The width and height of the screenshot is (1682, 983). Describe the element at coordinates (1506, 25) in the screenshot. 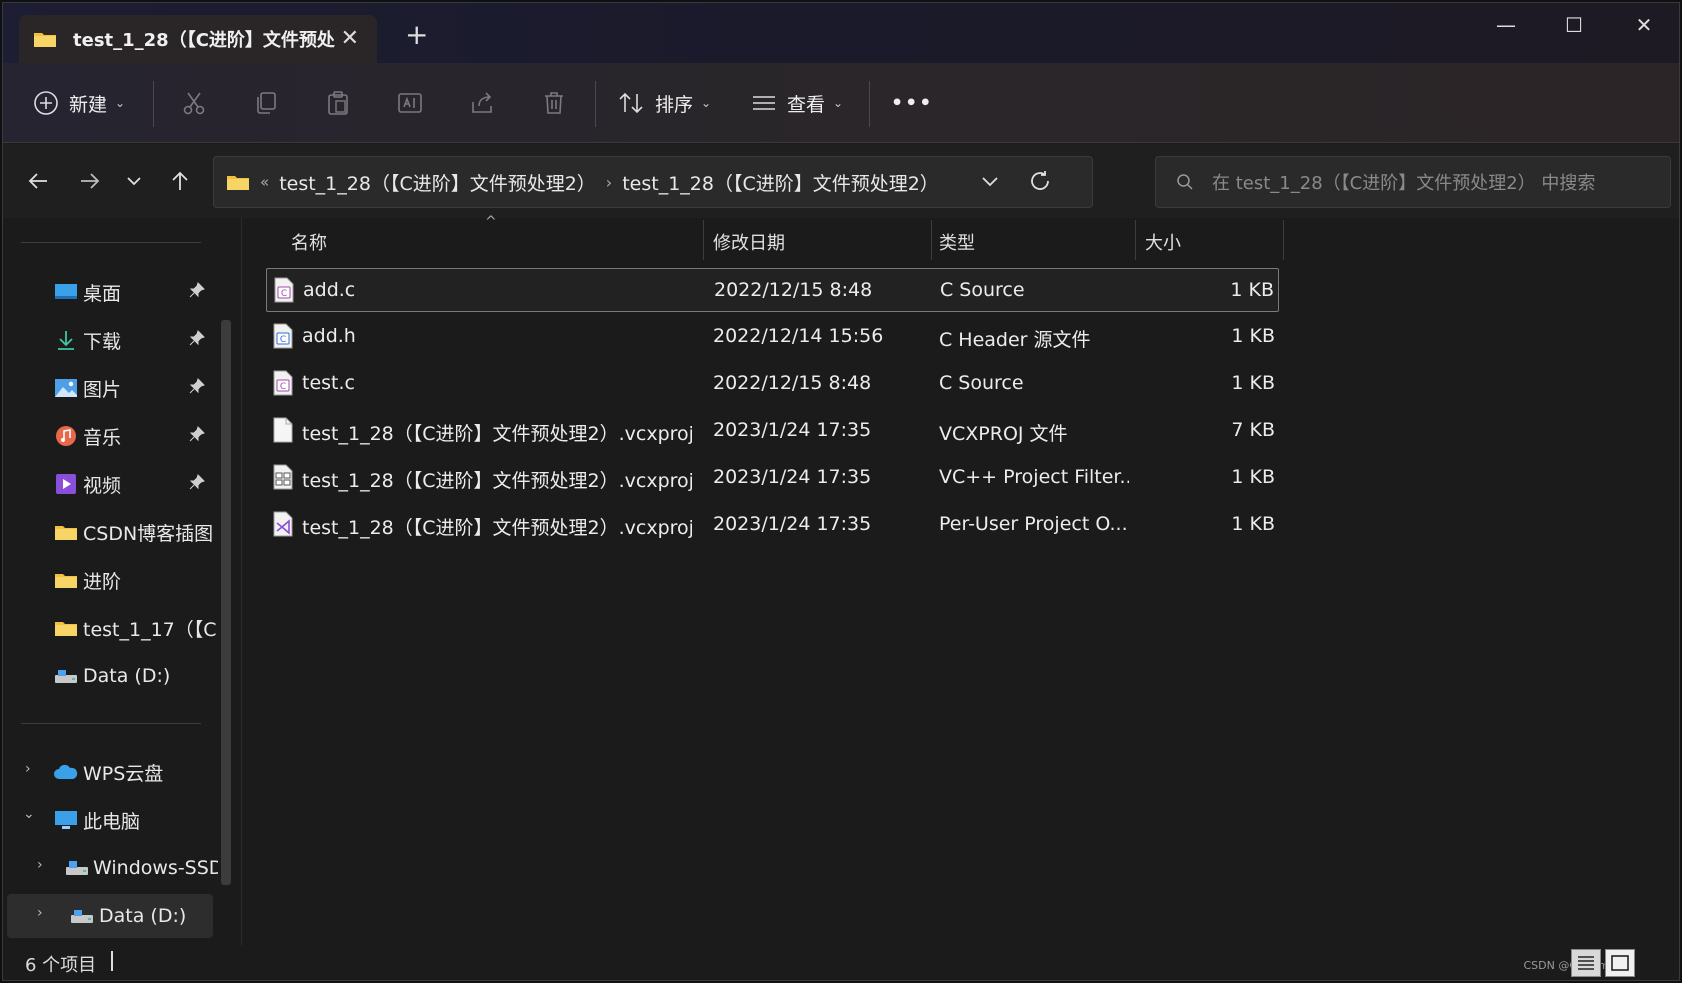

I see `minimize-button: —` at that location.